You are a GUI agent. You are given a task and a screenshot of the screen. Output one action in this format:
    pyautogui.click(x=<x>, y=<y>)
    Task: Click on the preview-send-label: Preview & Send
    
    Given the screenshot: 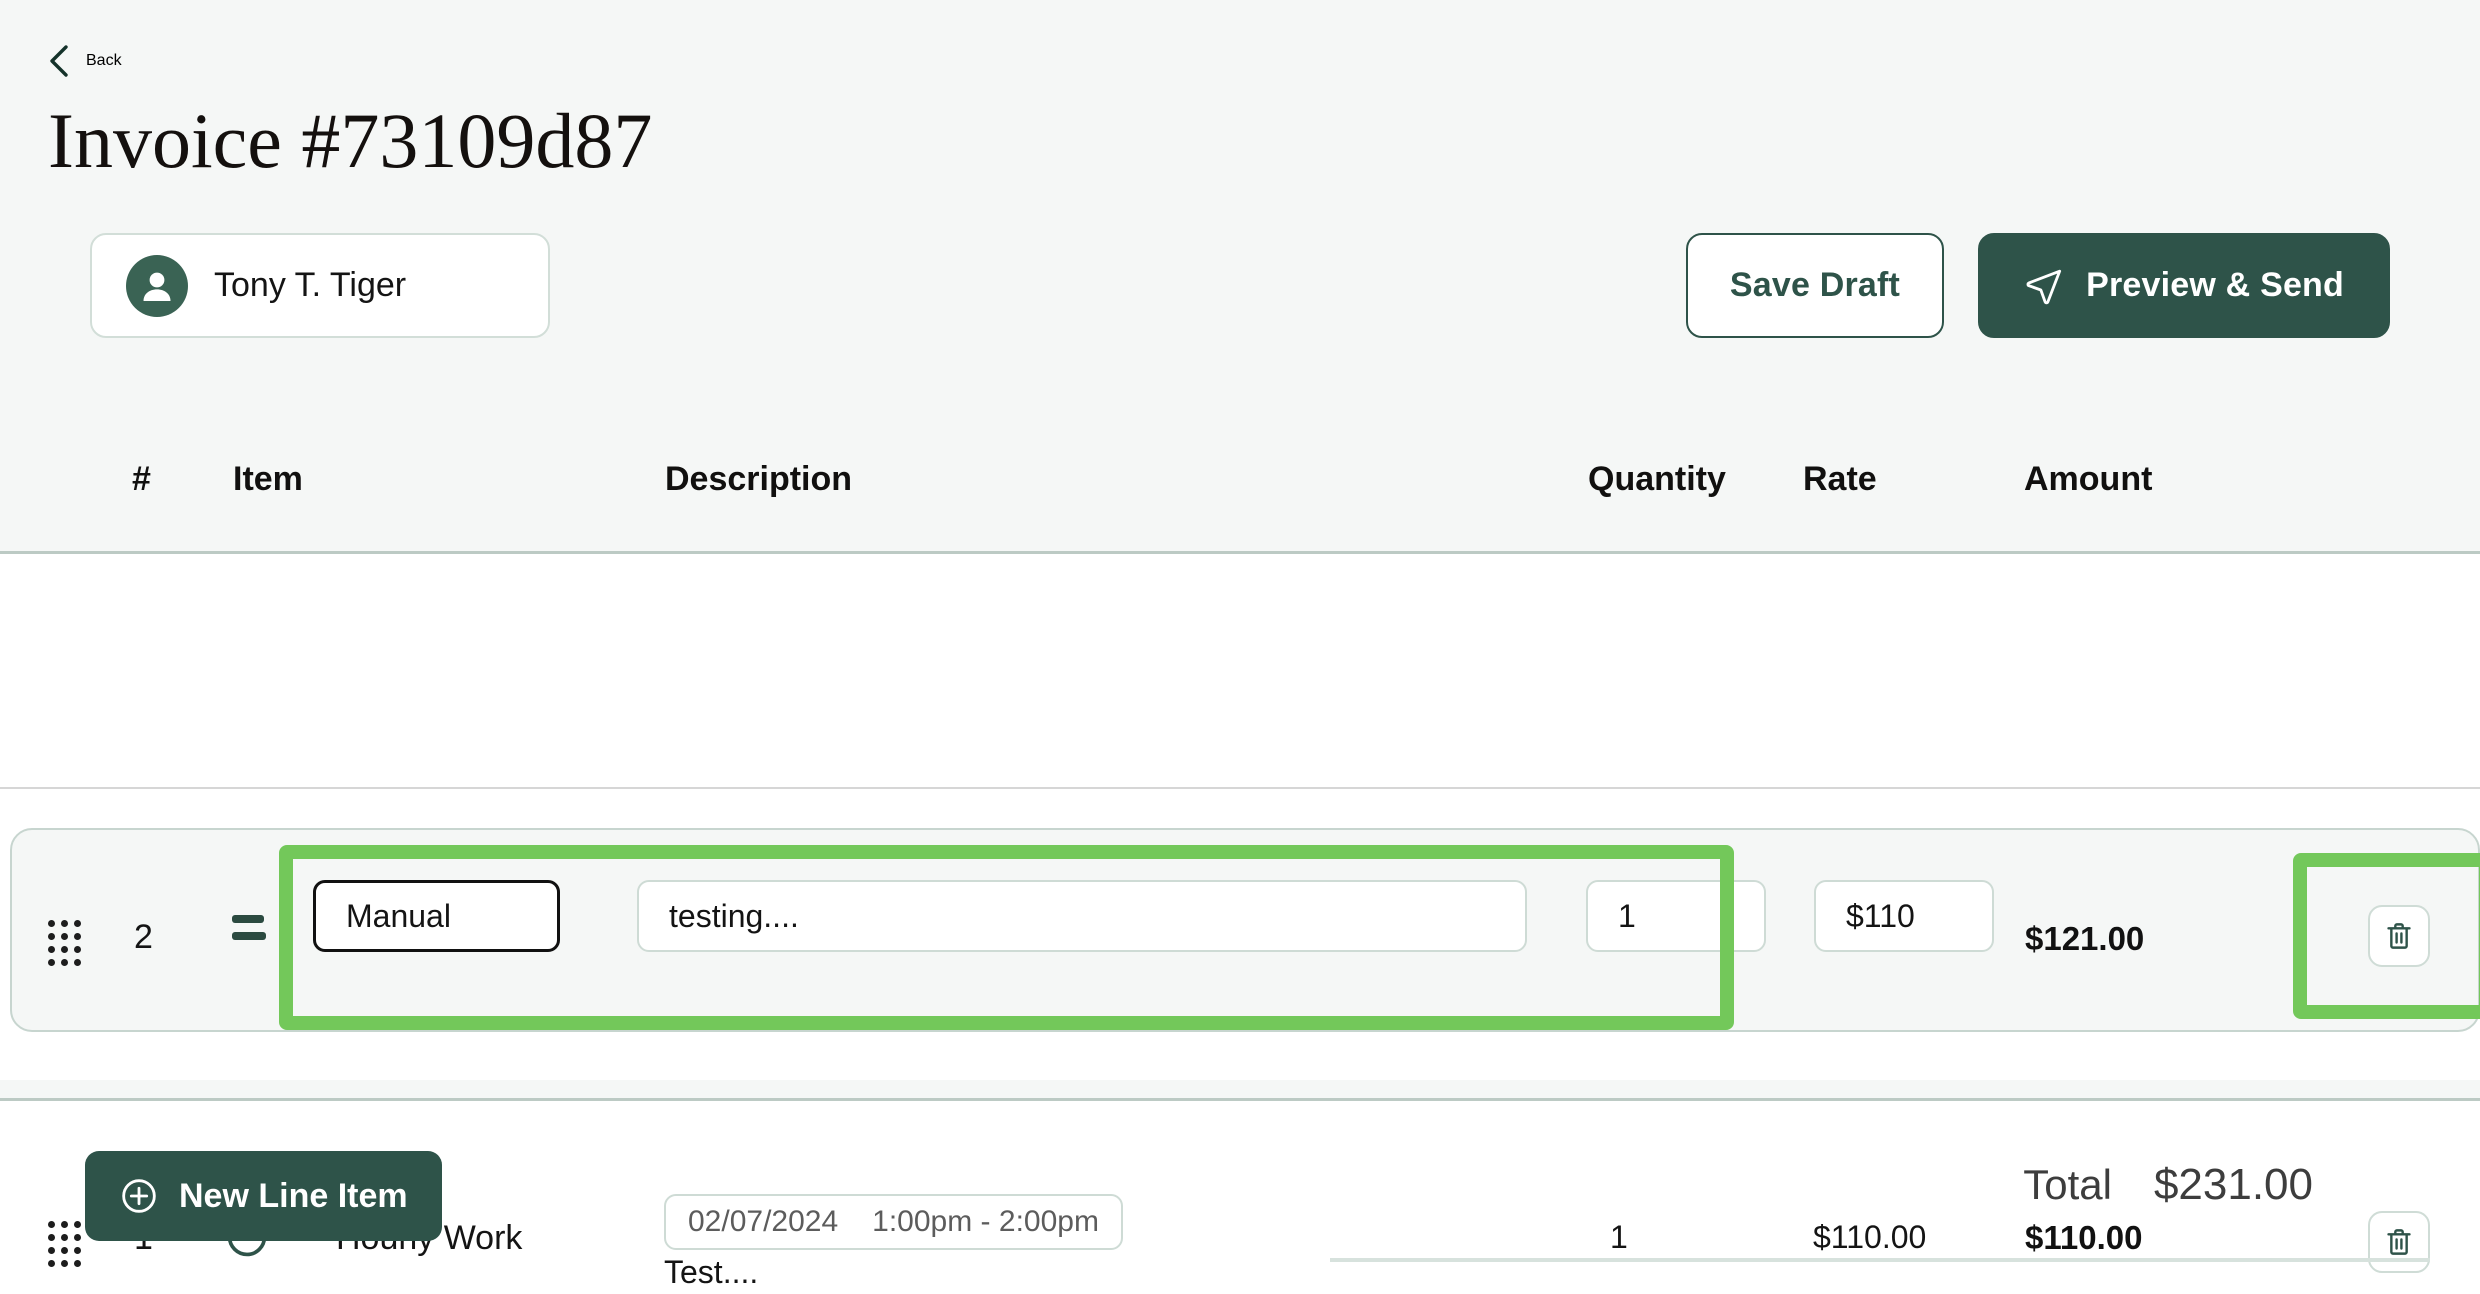 What is the action you would take?
    pyautogui.click(x=2215, y=285)
    